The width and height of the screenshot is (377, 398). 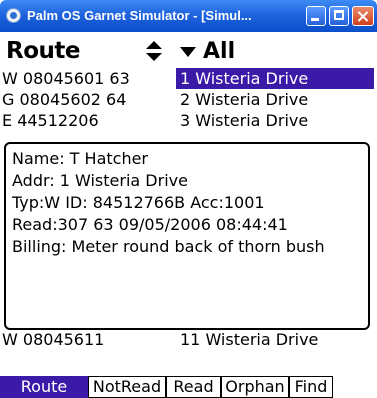 What do you see at coordinates (53, 339) in the screenshot?
I see `list-item-account: W 08045611` at bounding box center [53, 339].